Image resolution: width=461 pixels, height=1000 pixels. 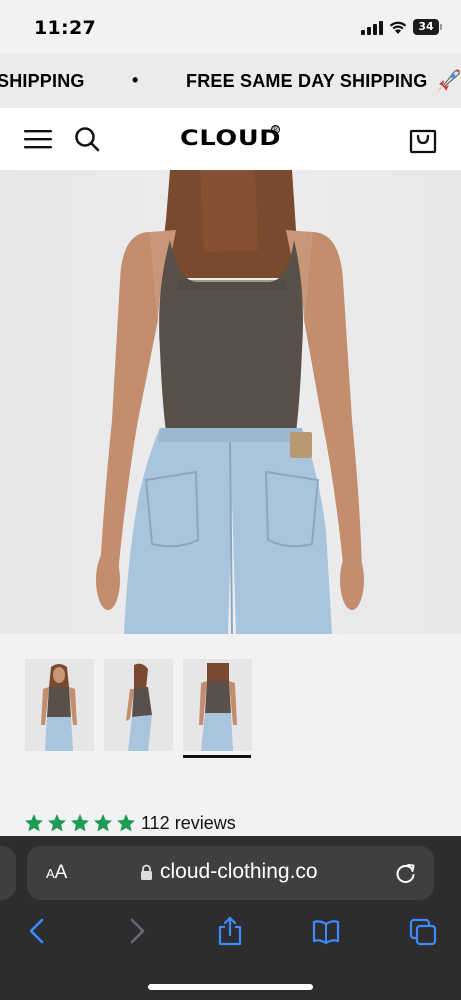 What do you see at coordinates (275, 129) in the screenshot?
I see `logo-registered-mark: ®` at bounding box center [275, 129].